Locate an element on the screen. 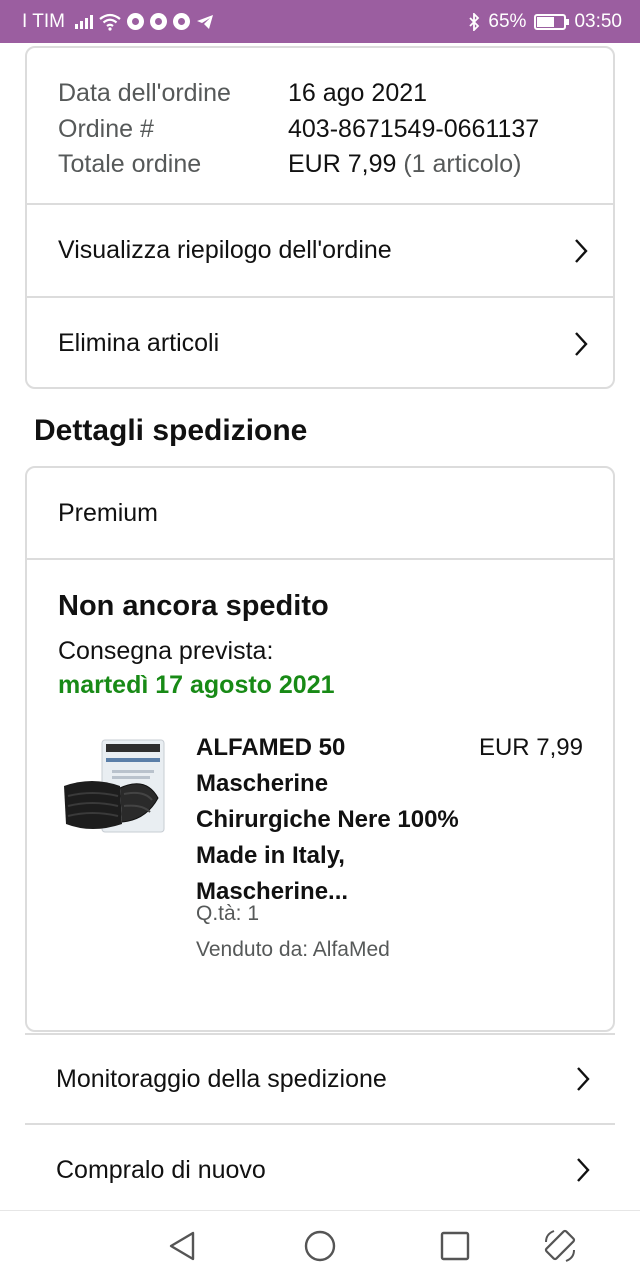 The width and height of the screenshot is (640, 1280). order-item-count: (1 articolo) is located at coordinates (459, 164).